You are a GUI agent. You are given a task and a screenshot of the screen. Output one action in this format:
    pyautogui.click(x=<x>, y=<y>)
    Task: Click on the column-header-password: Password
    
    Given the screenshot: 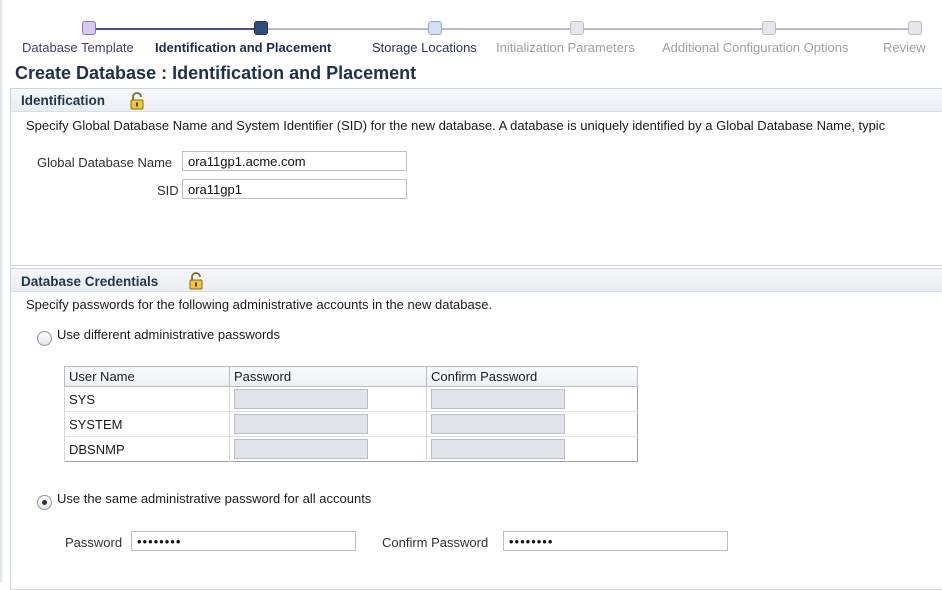 What is the action you would take?
    pyautogui.click(x=328, y=376)
    